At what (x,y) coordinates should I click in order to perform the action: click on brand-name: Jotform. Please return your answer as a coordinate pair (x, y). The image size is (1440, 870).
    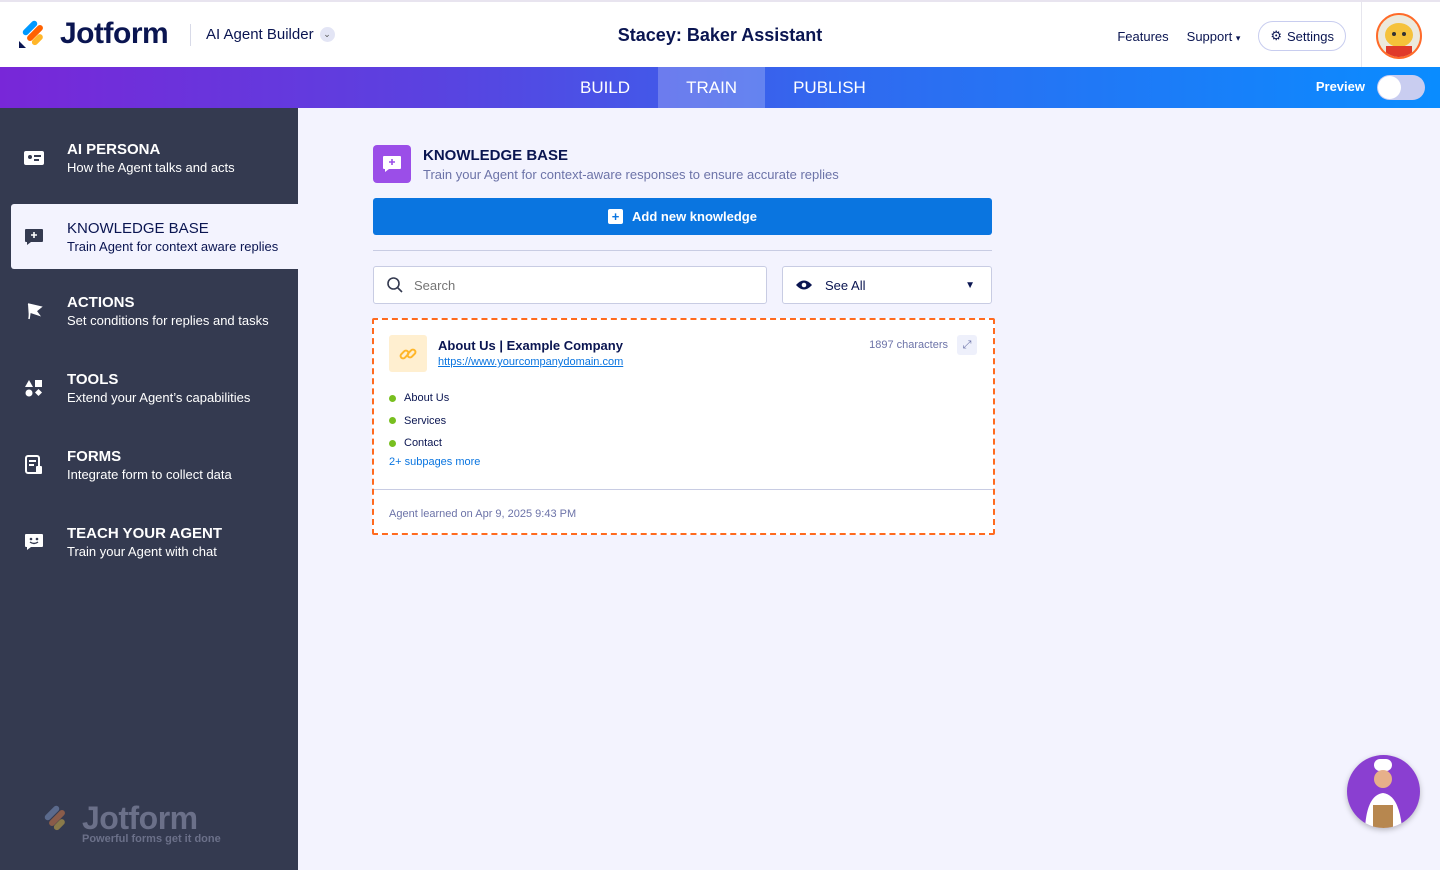
    Looking at the image, I should click on (114, 33).